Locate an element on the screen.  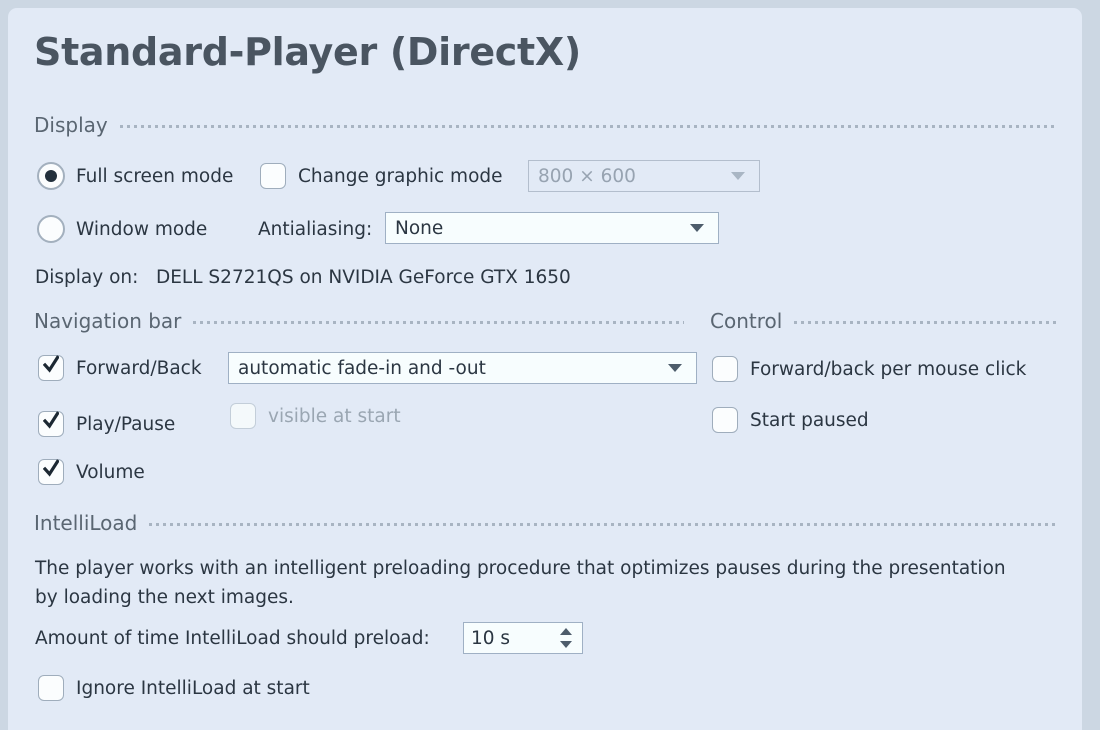
checkbox-start-paused is located at coordinates (725, 420).